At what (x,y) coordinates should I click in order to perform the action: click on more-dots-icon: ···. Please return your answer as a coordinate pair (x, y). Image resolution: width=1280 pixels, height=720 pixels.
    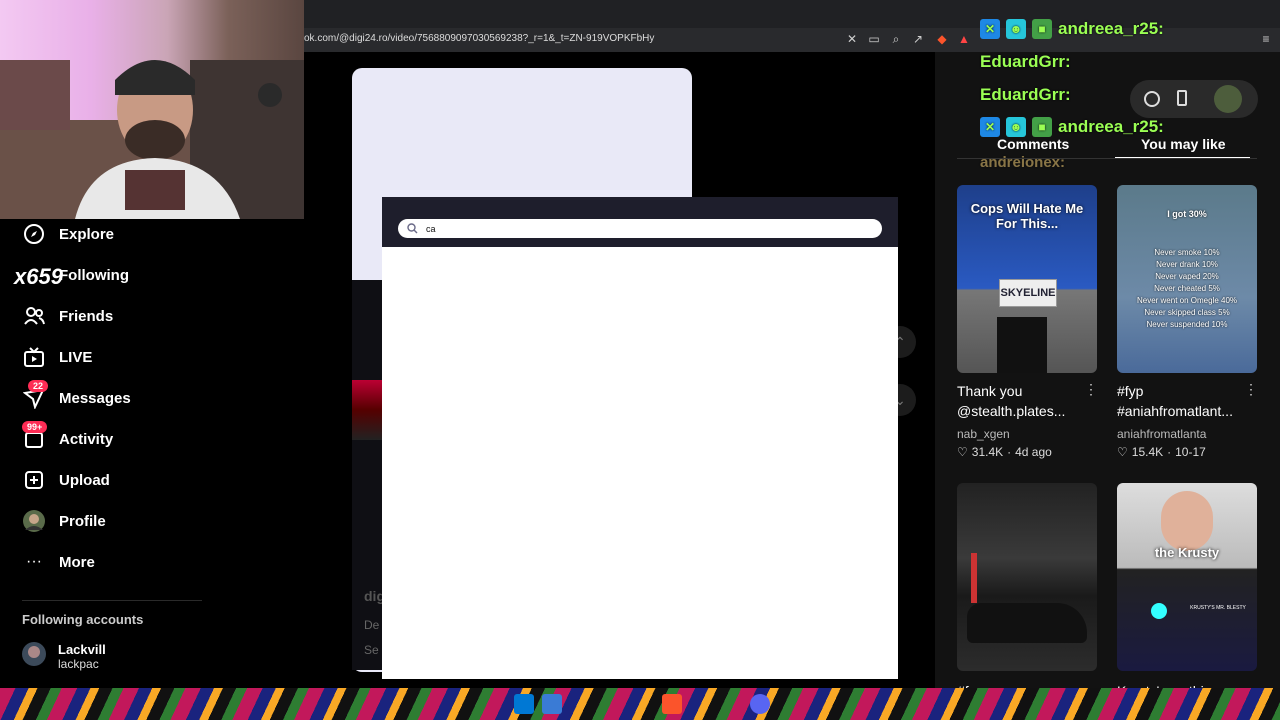
    Looking at the image, I should click on (34, 561).